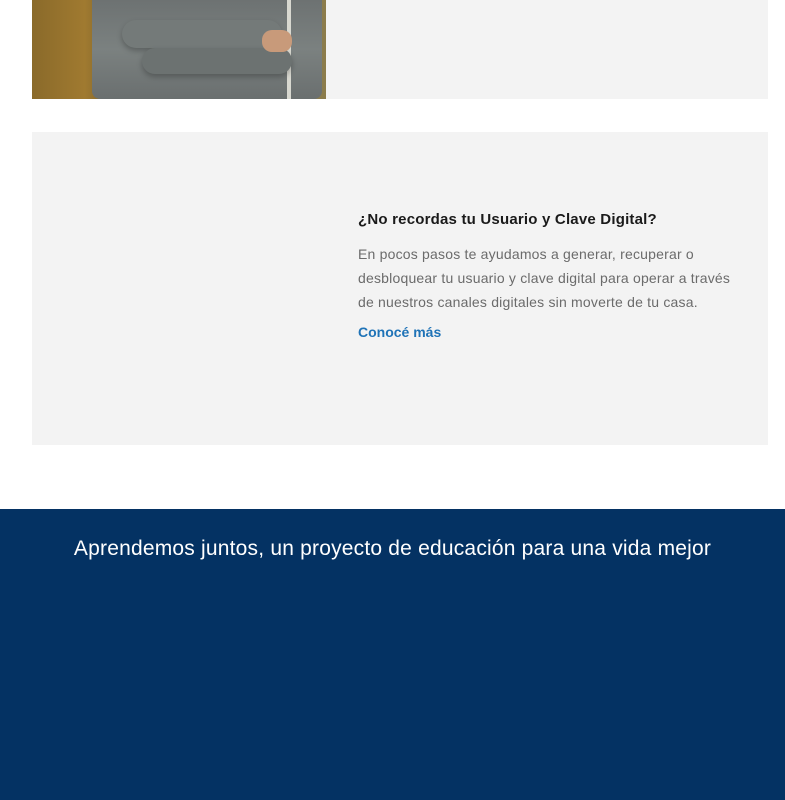 This screenshot has height=800, width=785. I want to click on promo-card-top, so click(400, 49).